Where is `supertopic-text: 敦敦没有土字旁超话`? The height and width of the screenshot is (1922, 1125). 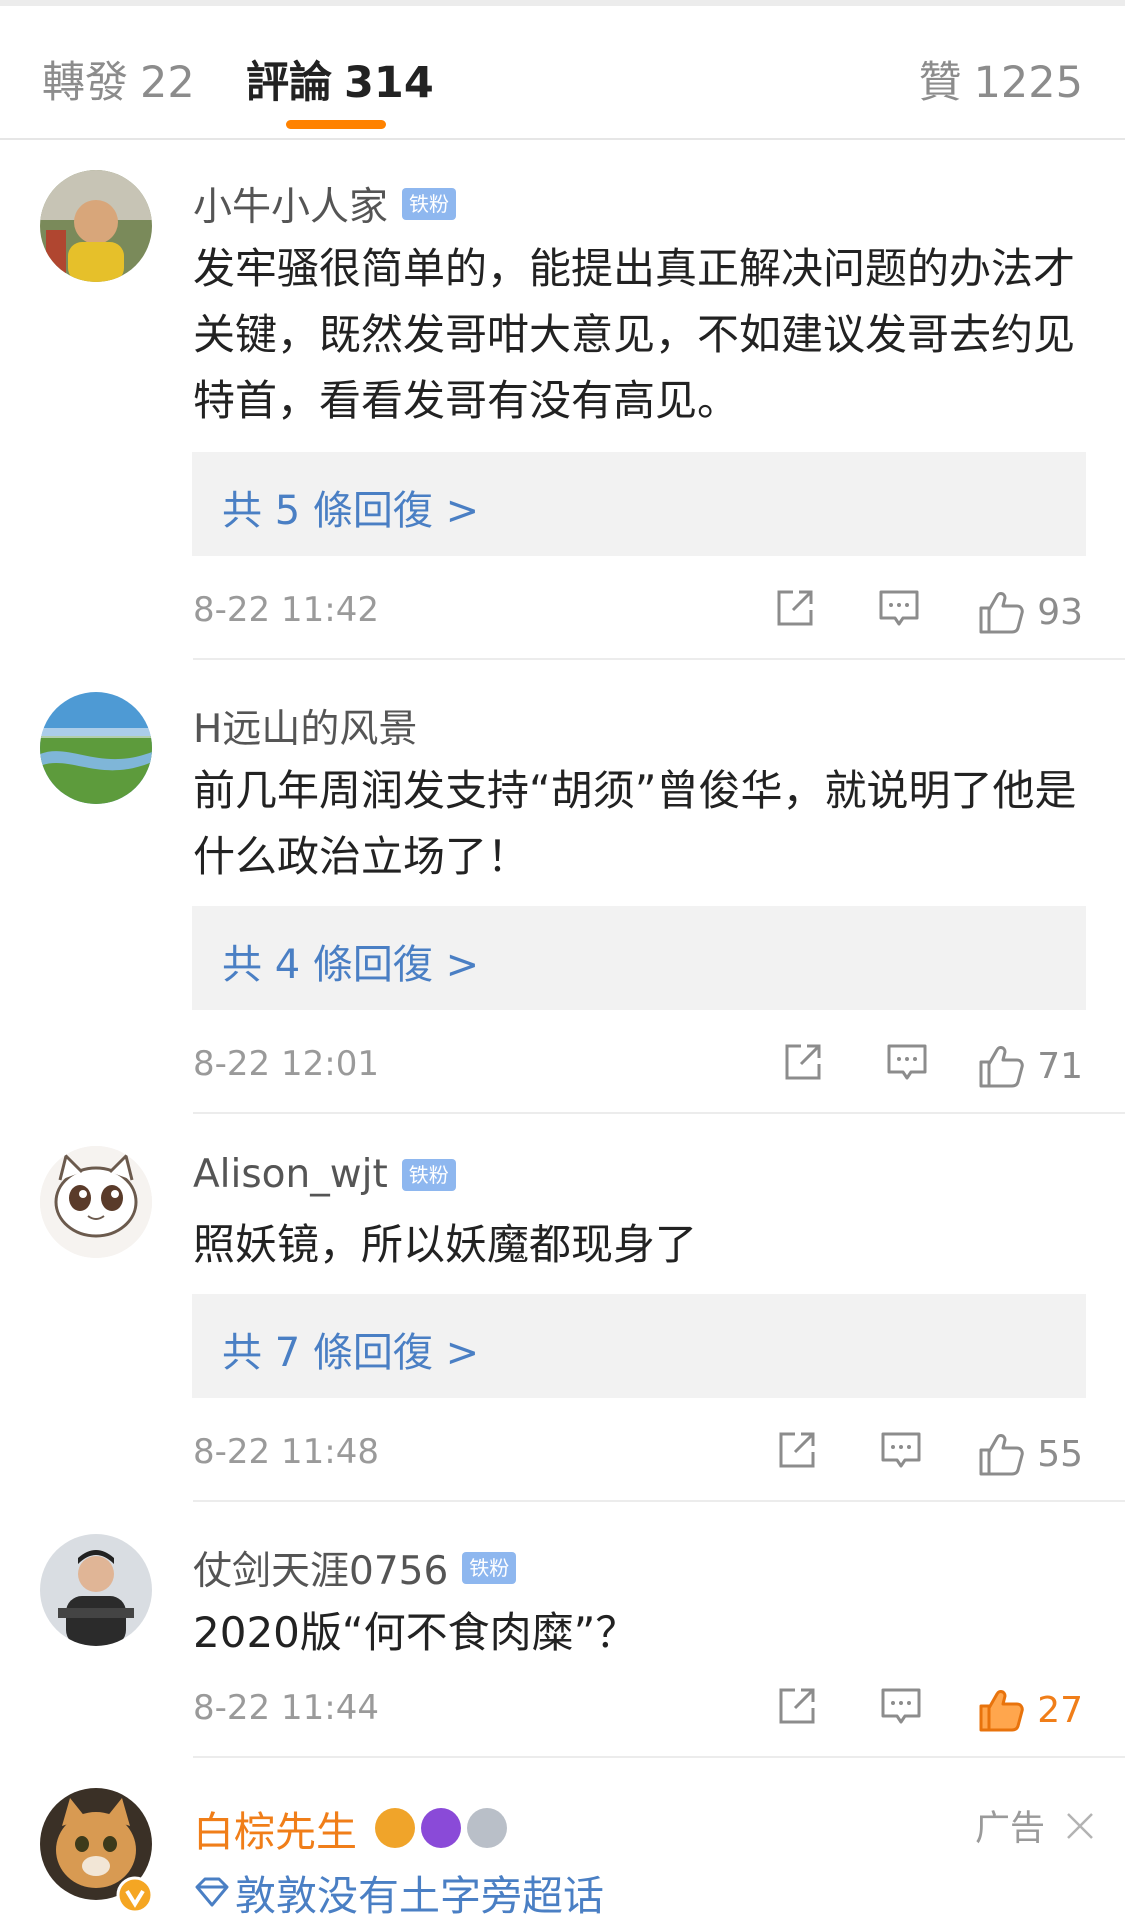
supertopic-text: 敦敦没有土字旁超话 is located at coordinates (419, 1896).